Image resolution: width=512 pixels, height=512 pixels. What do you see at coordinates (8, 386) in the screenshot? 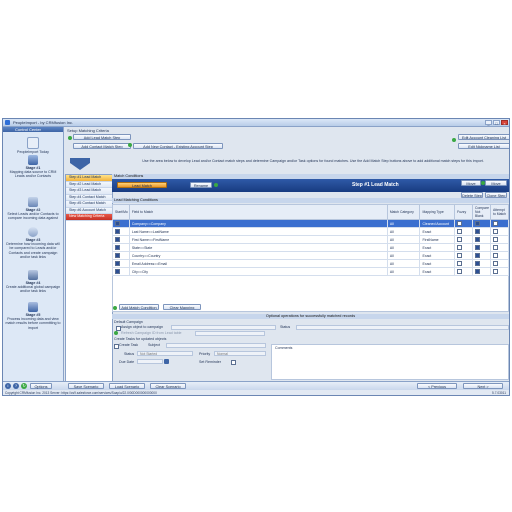
I see `info-icon: i` at bounding box center [8, 386].